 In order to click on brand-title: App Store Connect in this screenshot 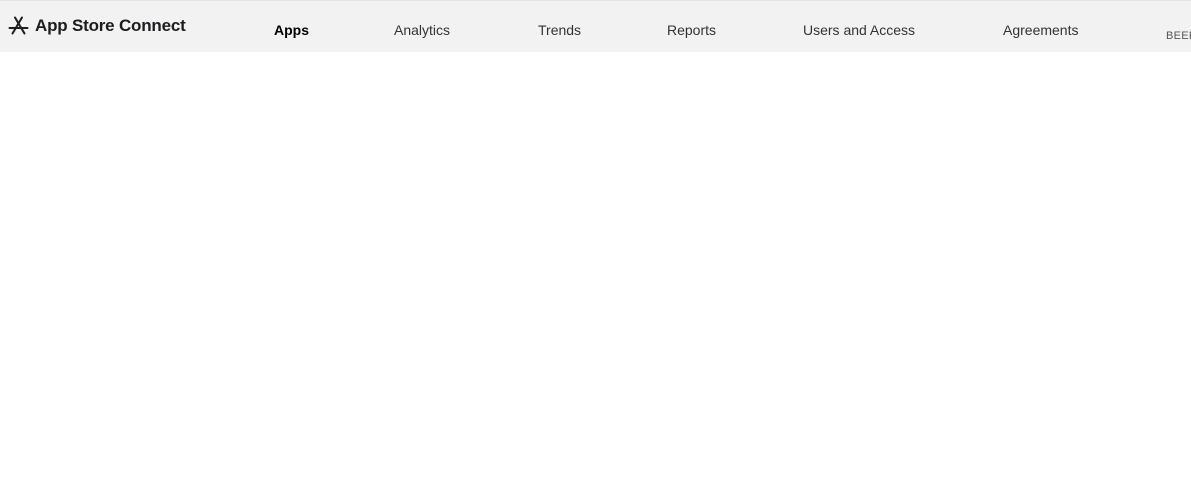, I will do `click(110, 25)`.